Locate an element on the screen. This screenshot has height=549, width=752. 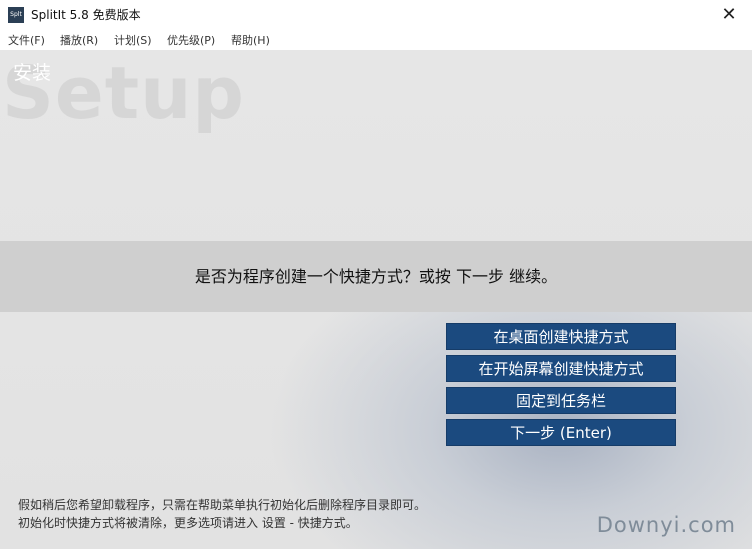
pin-taskbar-button: 固定到任务栏 is located at coordinates (561, 400).